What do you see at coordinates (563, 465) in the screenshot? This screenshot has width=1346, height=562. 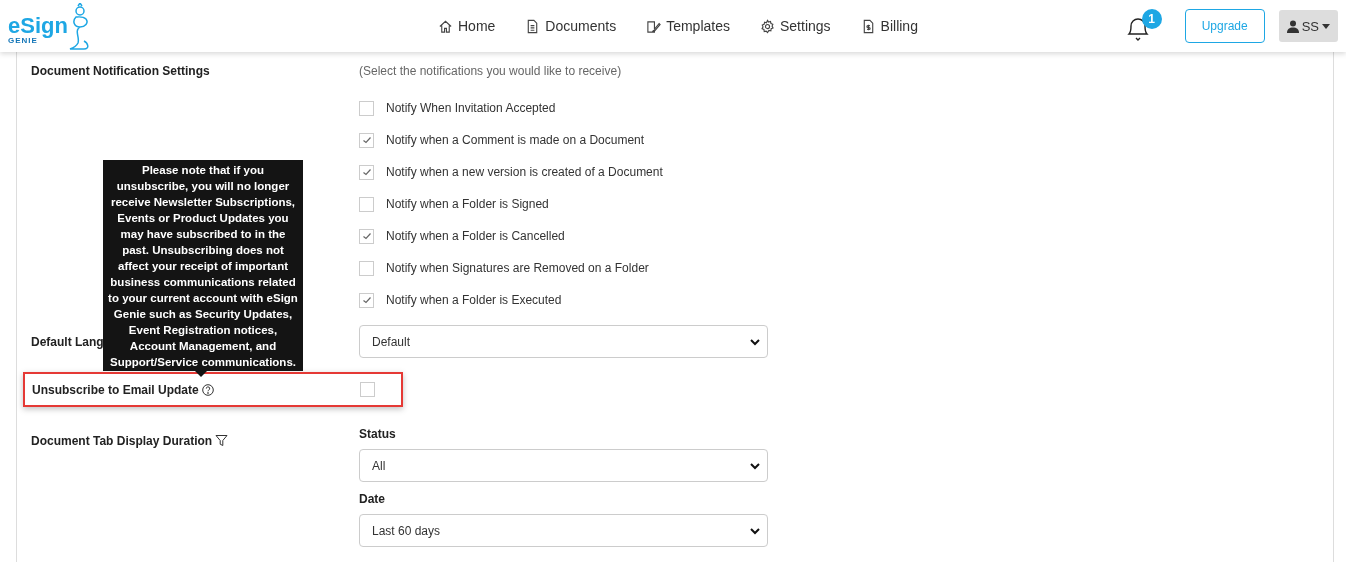 I see `filter-select: All` at bounding box center [563, 465].